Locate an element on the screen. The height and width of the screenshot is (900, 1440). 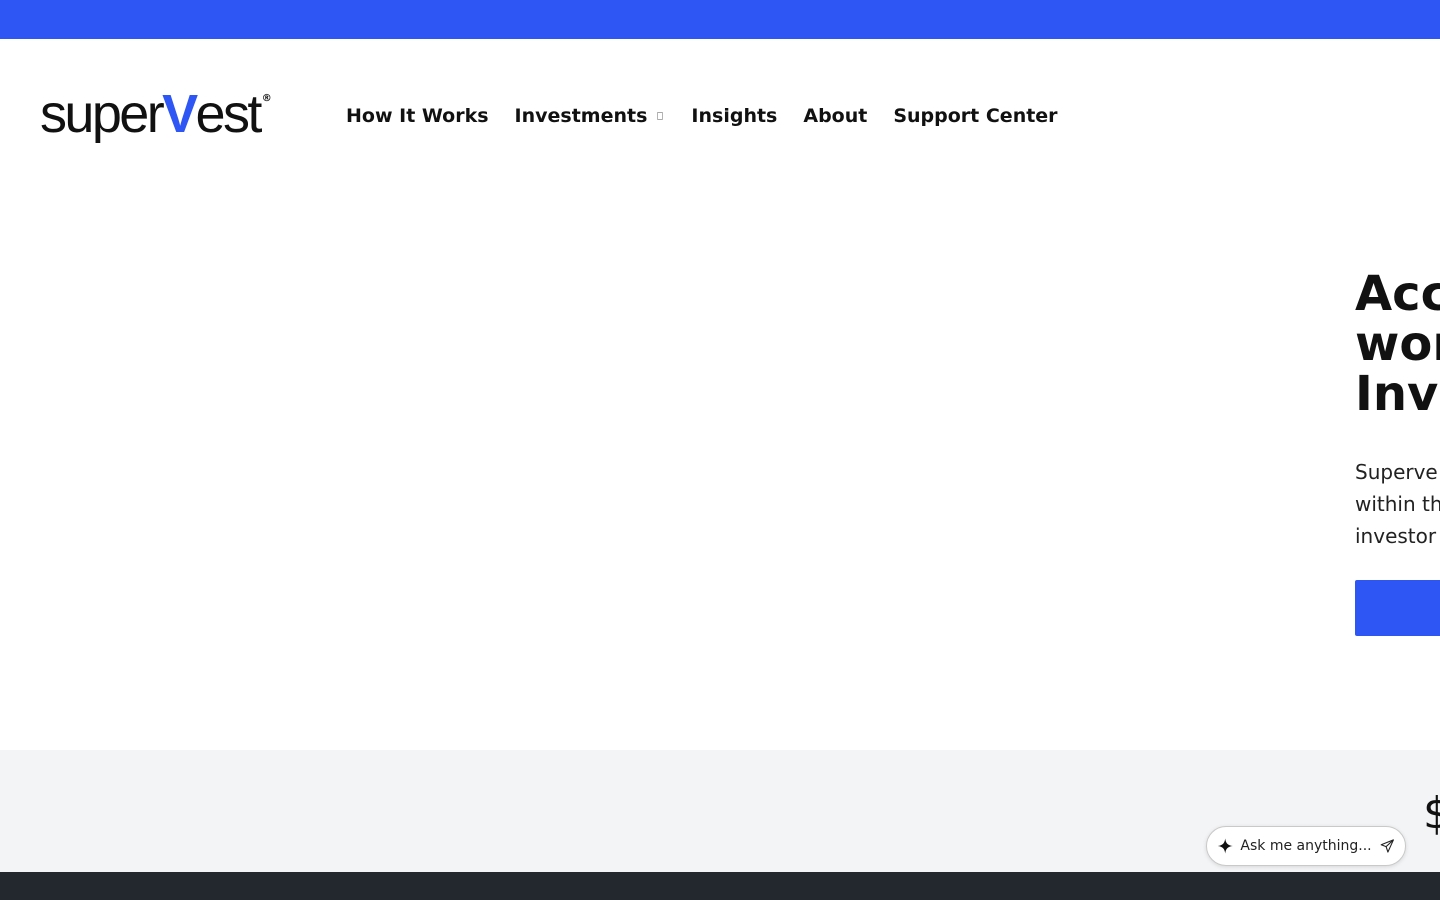
nav-label: How It Works is located at coordinates (417, 116).